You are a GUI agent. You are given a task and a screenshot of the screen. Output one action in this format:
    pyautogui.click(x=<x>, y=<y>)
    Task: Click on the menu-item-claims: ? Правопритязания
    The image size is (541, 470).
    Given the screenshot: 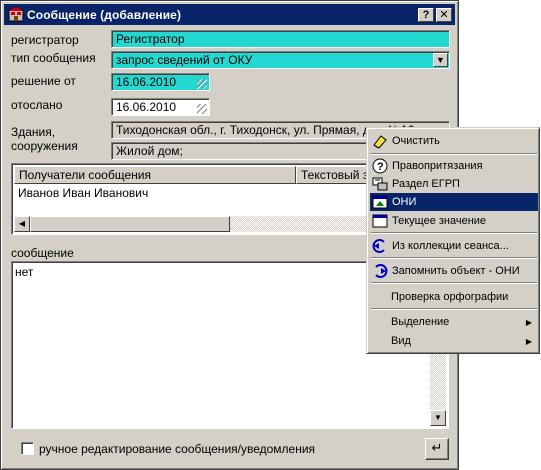 What is the action you would take?
    pyautogui.click(x=454, y=166)
    